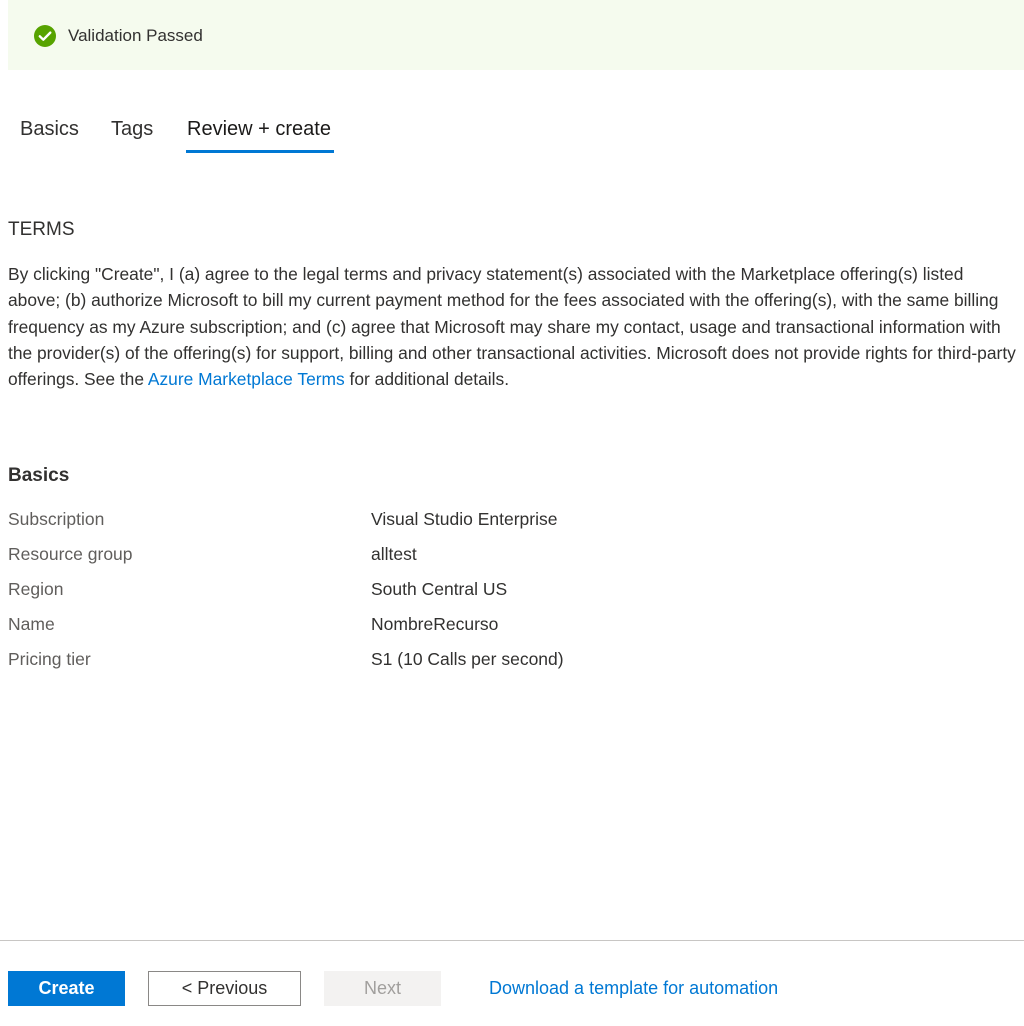  I want to click on create-button: Create, so click(66, 988).